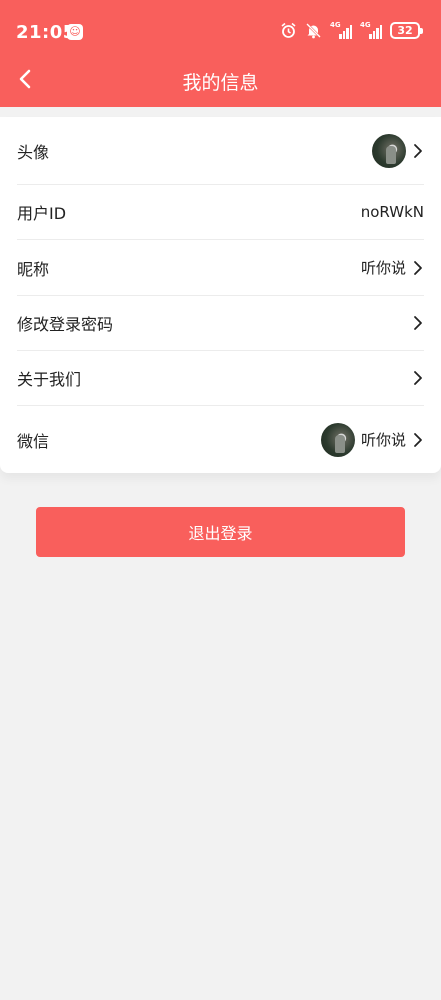  I want to click on row-nickname: 昵称 听你说, so click(220, 268).